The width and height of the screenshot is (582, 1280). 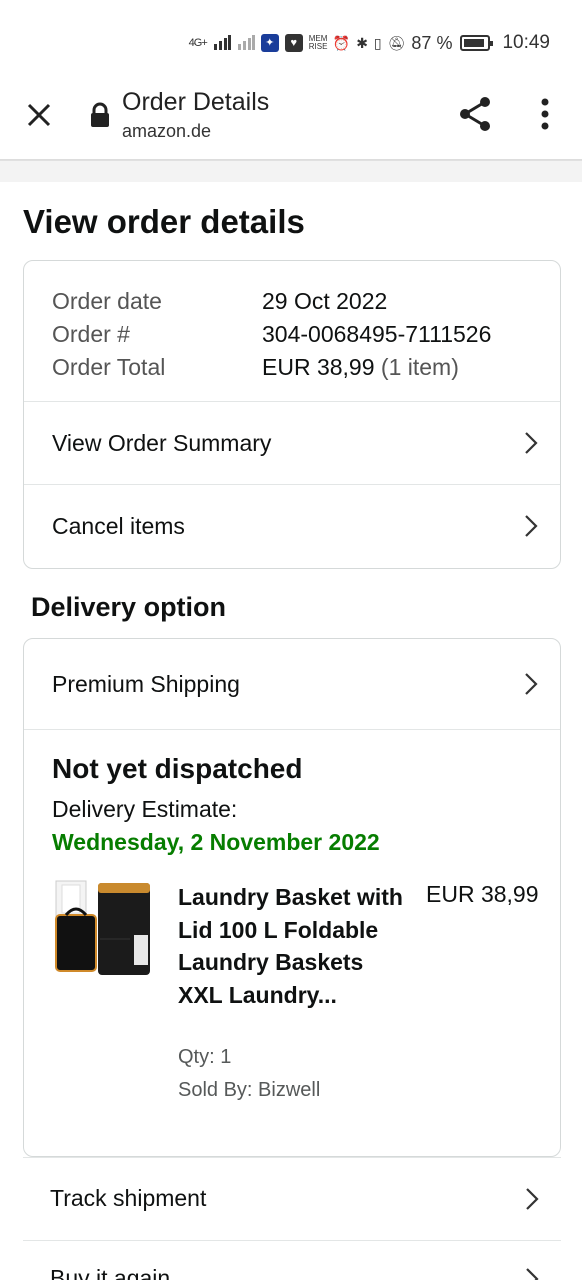 I want to click on page-top-divider, so click(x=291, y=171).